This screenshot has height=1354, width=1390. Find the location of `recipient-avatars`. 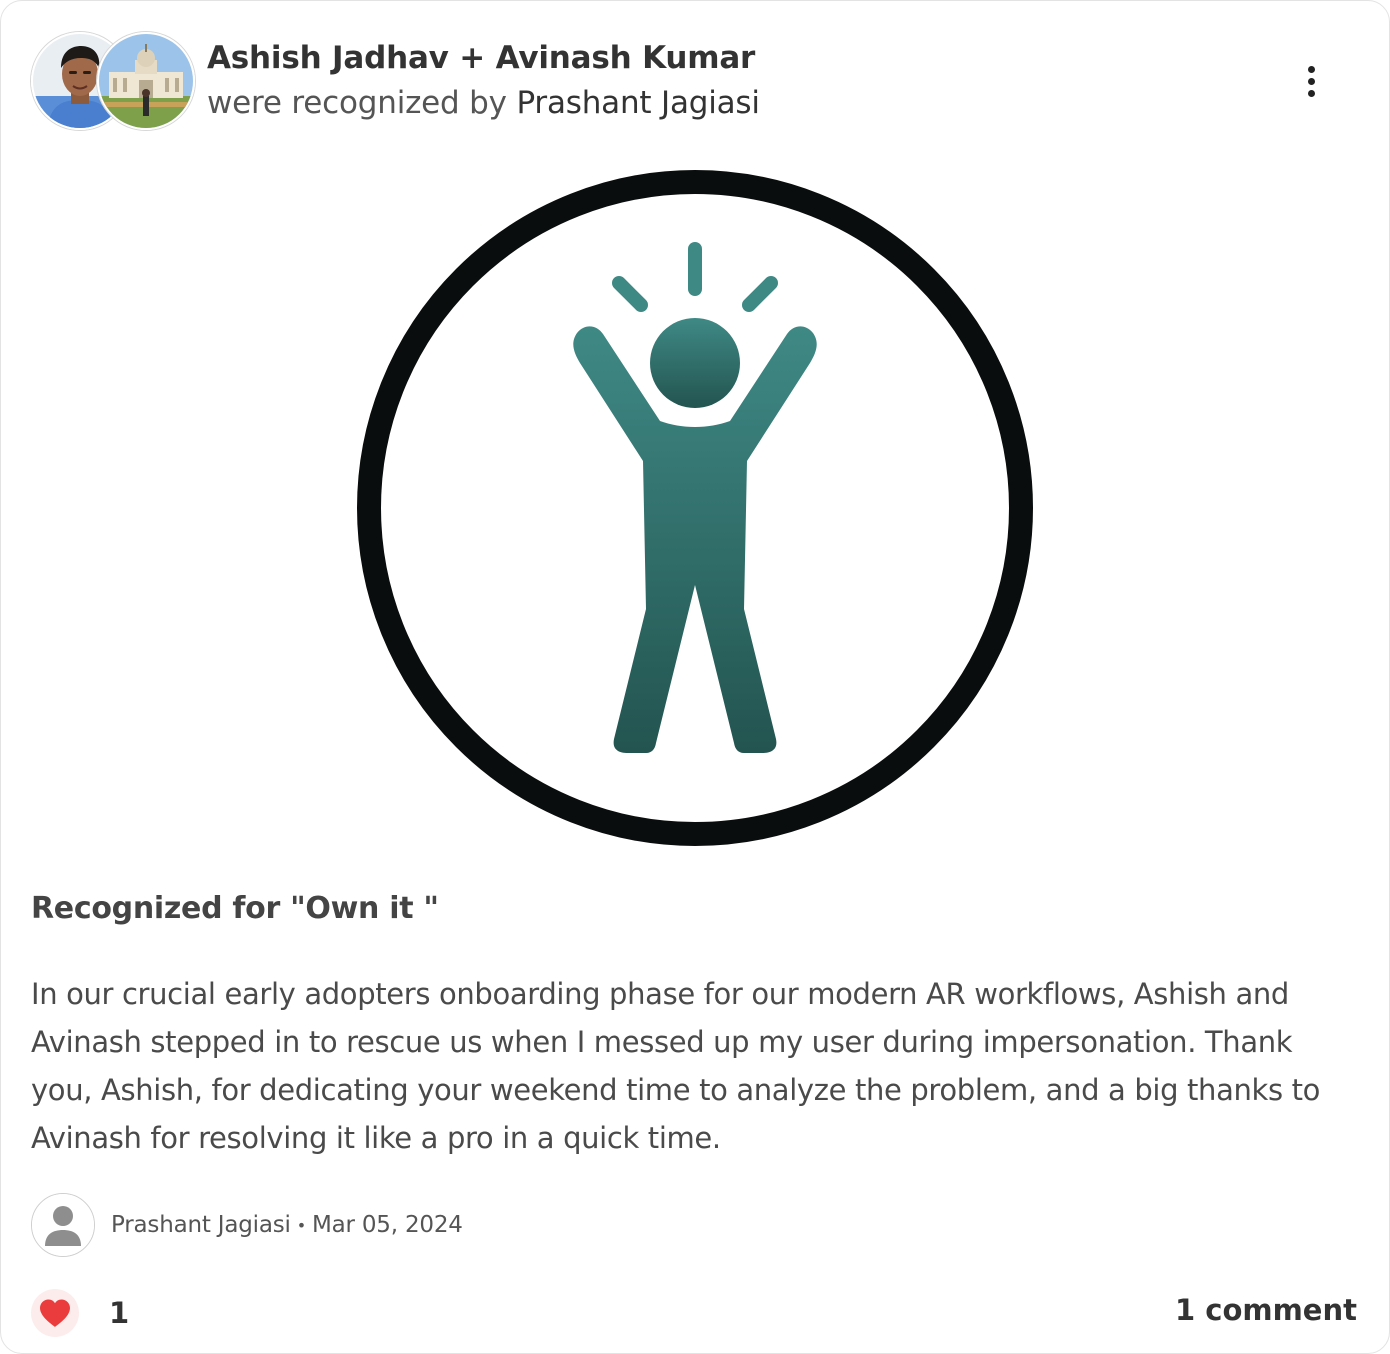

recipient-avatars is located at coordinates (113, 81).